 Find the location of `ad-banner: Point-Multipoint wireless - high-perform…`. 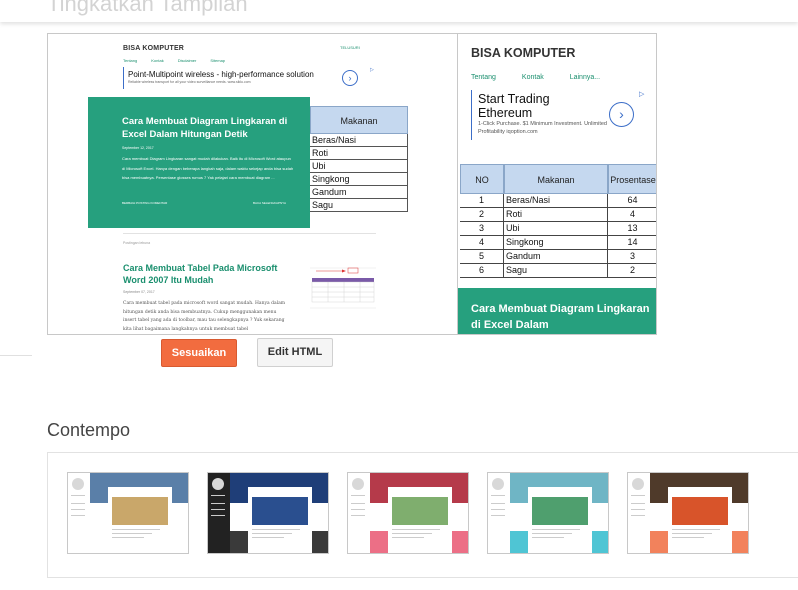

ad-banner: Point-Multipoint wireless - high-perform… is located at coordinates (243, 78).